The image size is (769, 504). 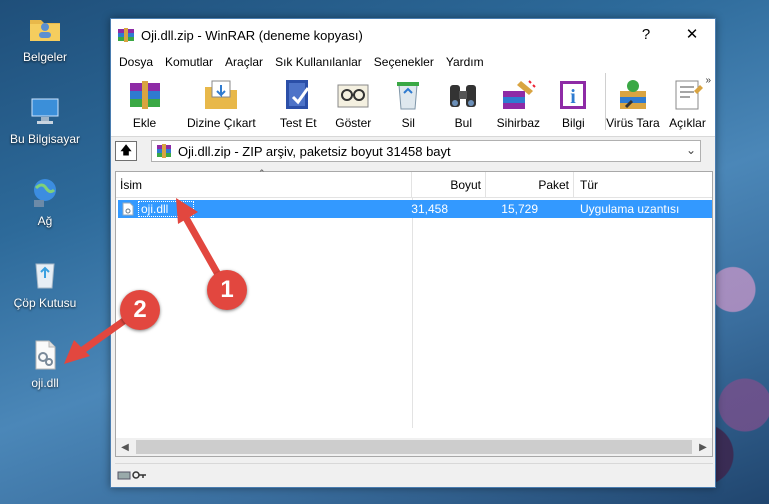 I want to click on svg-text: i, so click(x=574, y=97).